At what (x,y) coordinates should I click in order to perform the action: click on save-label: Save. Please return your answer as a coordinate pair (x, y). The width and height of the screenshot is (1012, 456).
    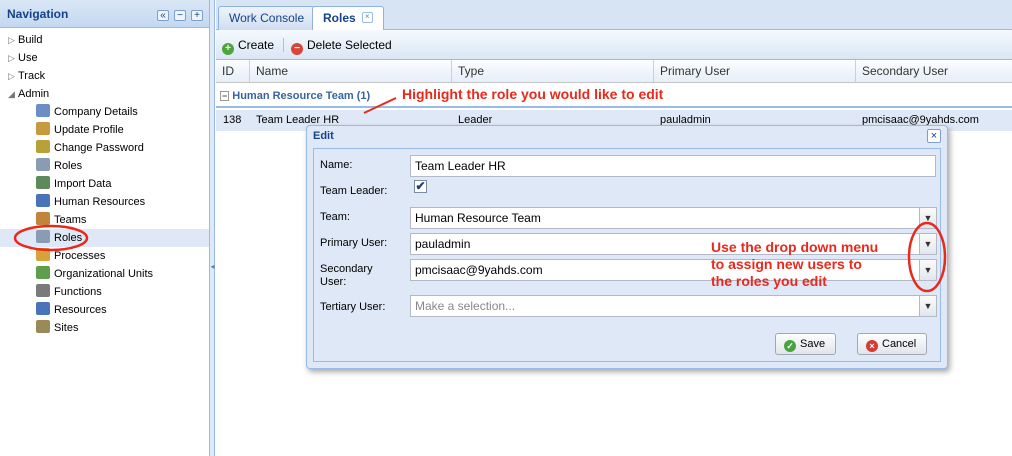
    Looking at the image, I should click on (813, 344).